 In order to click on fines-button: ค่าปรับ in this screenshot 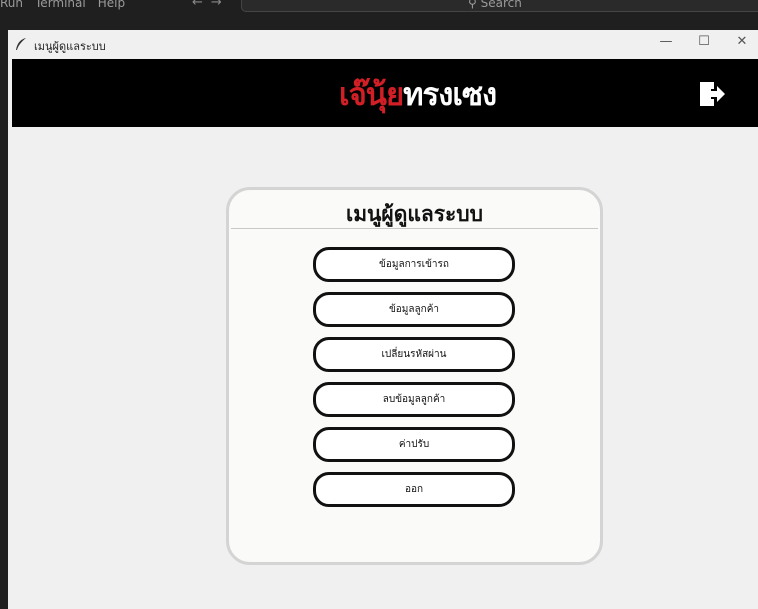, I will do `click(414, 444)`.